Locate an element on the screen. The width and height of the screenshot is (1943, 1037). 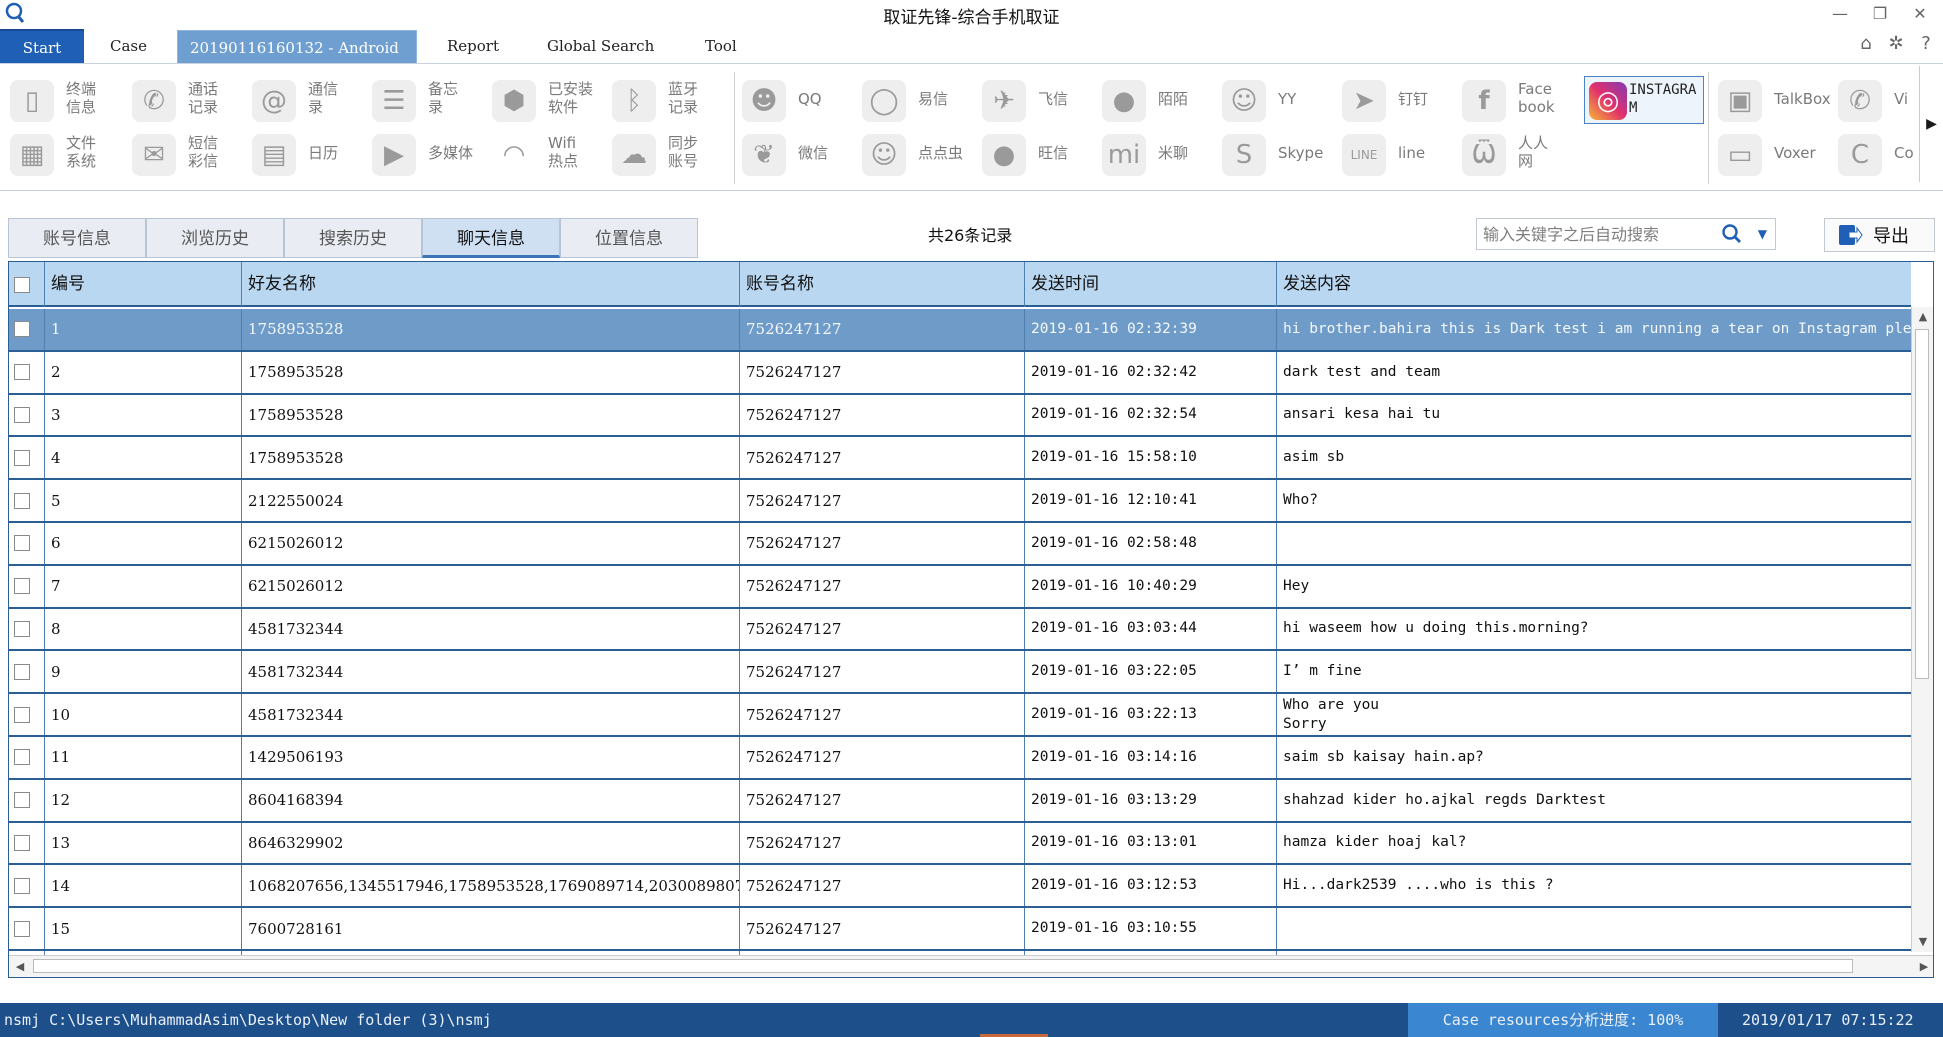
tool-line: LINE line is located at coordinates (1397, 154).